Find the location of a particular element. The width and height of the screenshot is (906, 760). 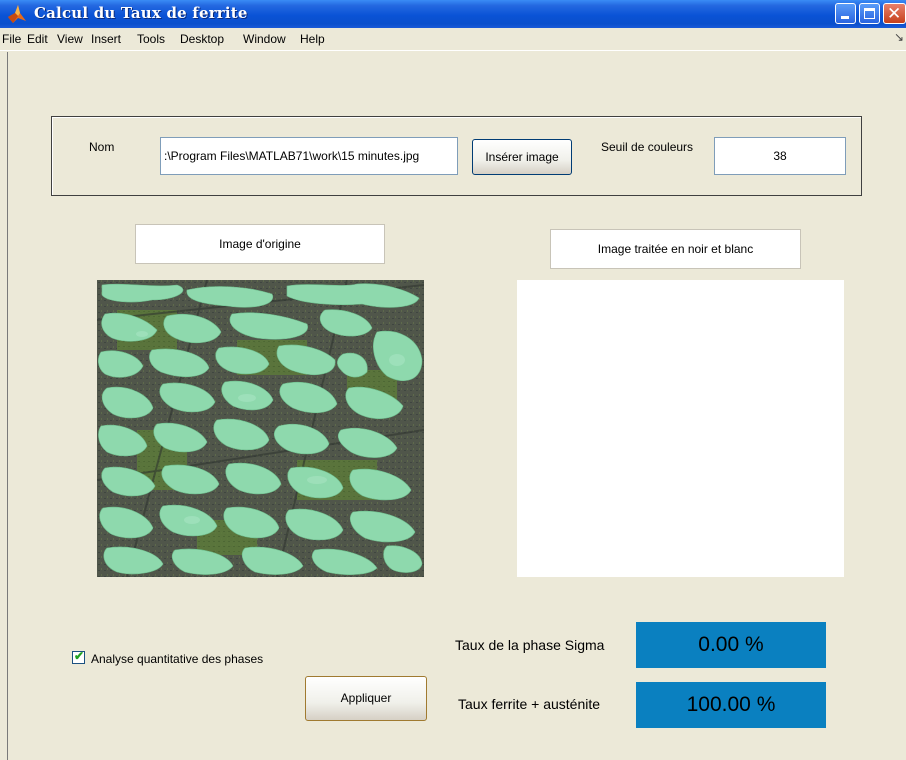

ferrite-value: 100.00 % is located at coordinates (731, 705).